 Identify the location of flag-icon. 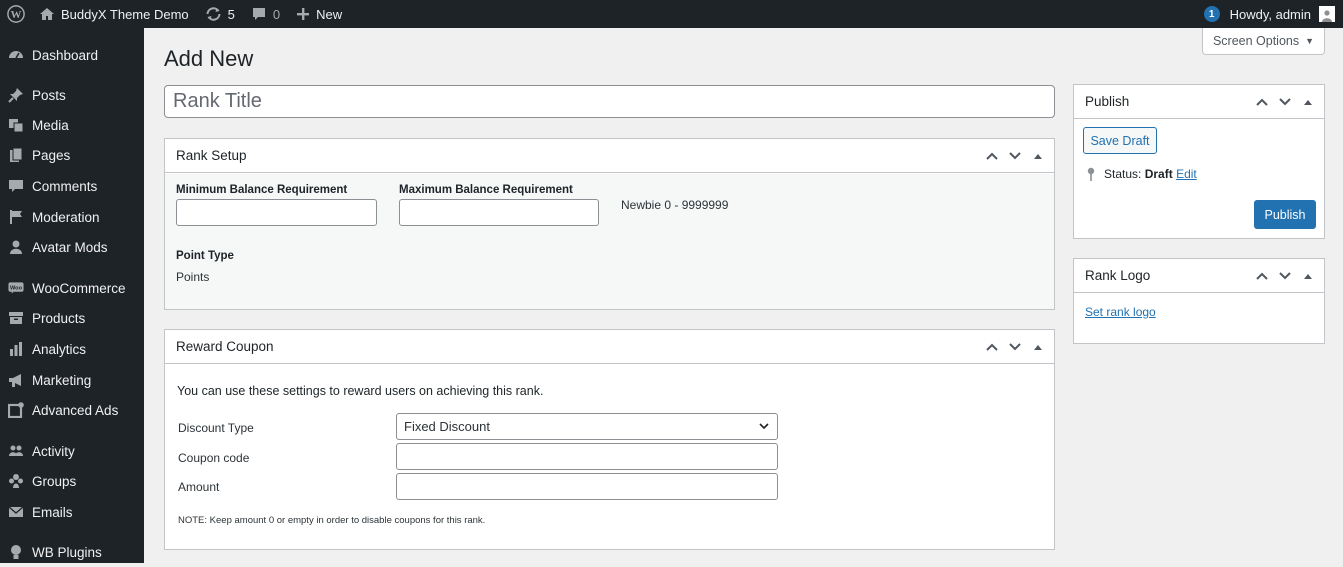
(16, 217).